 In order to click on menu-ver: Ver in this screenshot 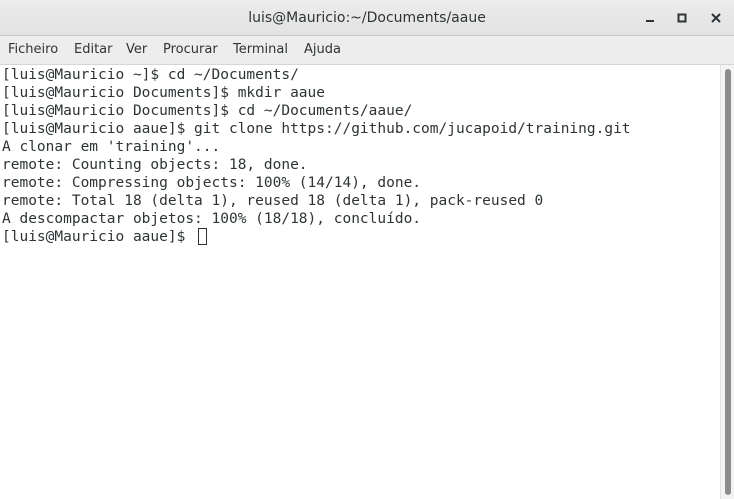, I will do `click(136, 50)`.